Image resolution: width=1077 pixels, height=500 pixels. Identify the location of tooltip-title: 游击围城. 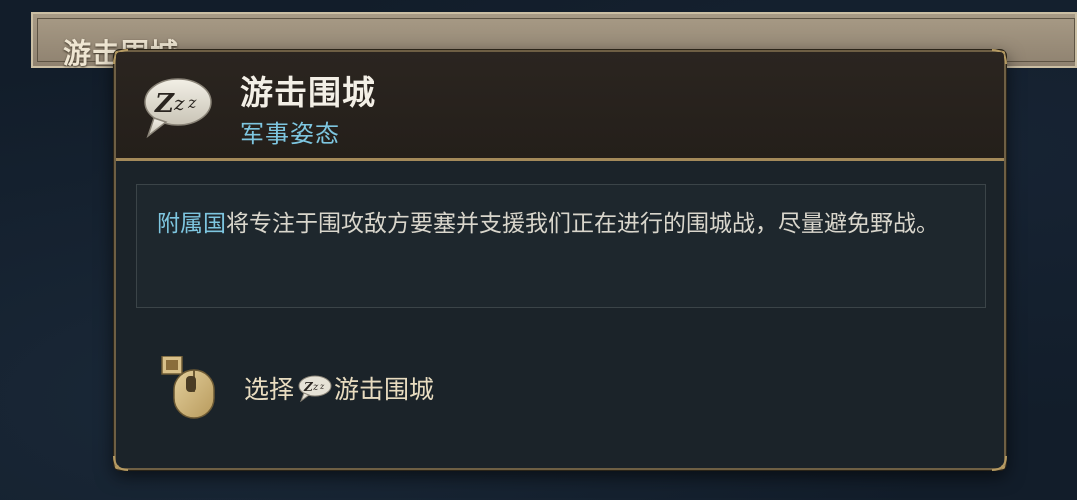
(308, 92).